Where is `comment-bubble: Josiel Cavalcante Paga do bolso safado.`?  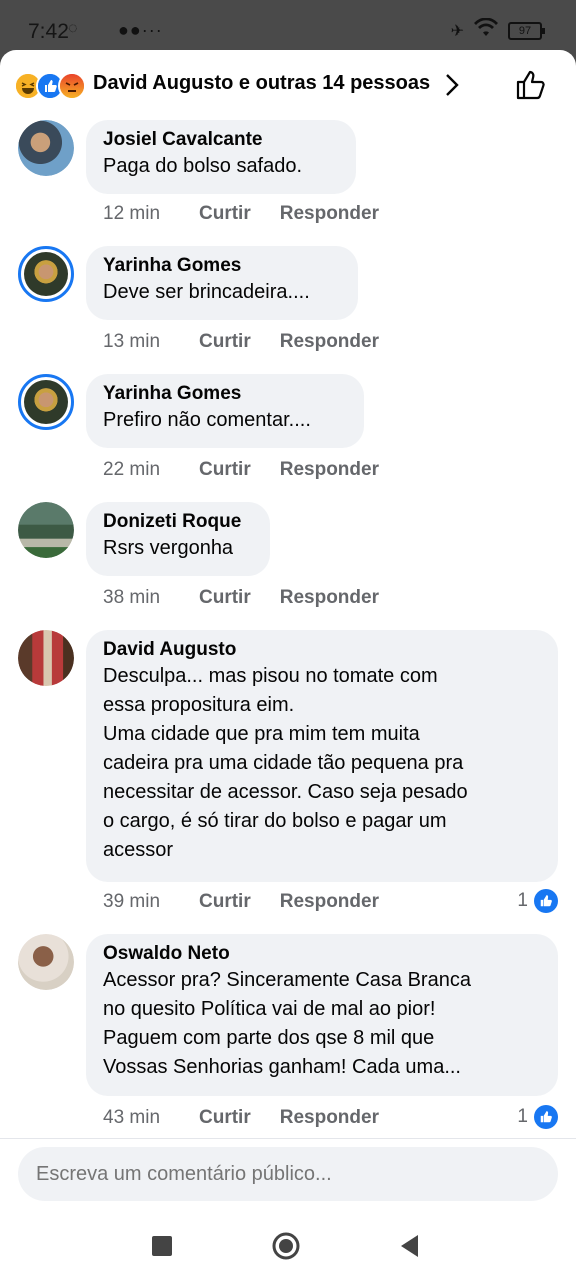
comment-bubble: Josiel Cavalcante Paga do bolso safado. is located at coordinates (221, 157).